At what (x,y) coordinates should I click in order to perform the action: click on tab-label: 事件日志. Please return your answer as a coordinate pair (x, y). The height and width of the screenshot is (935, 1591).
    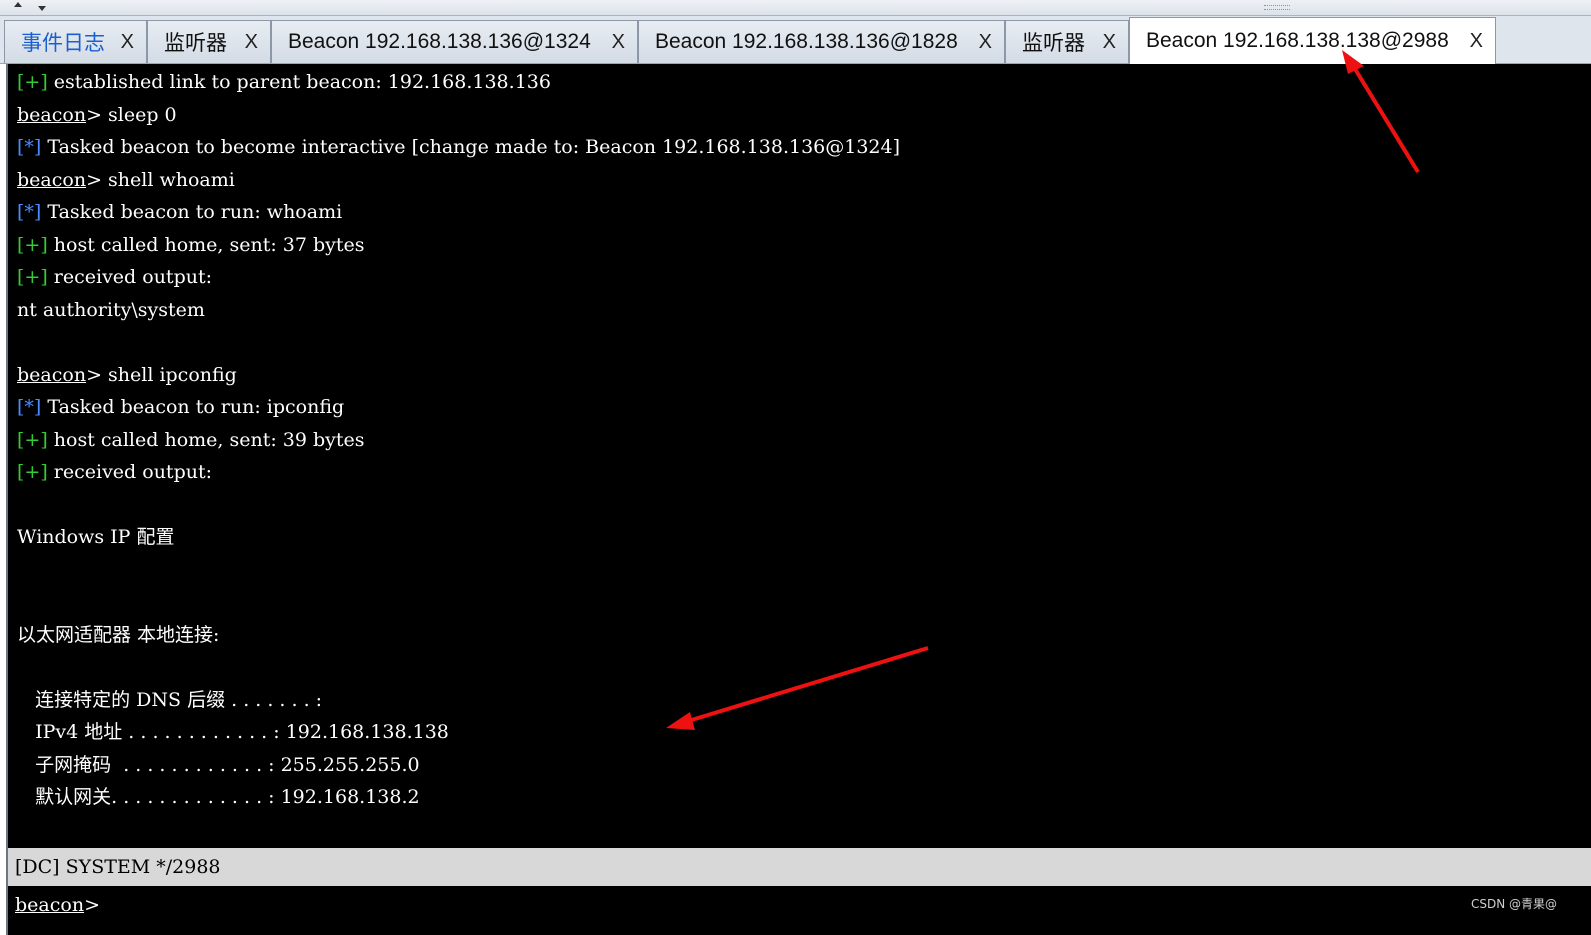
    Looking at the image, I should click on (63, 43).